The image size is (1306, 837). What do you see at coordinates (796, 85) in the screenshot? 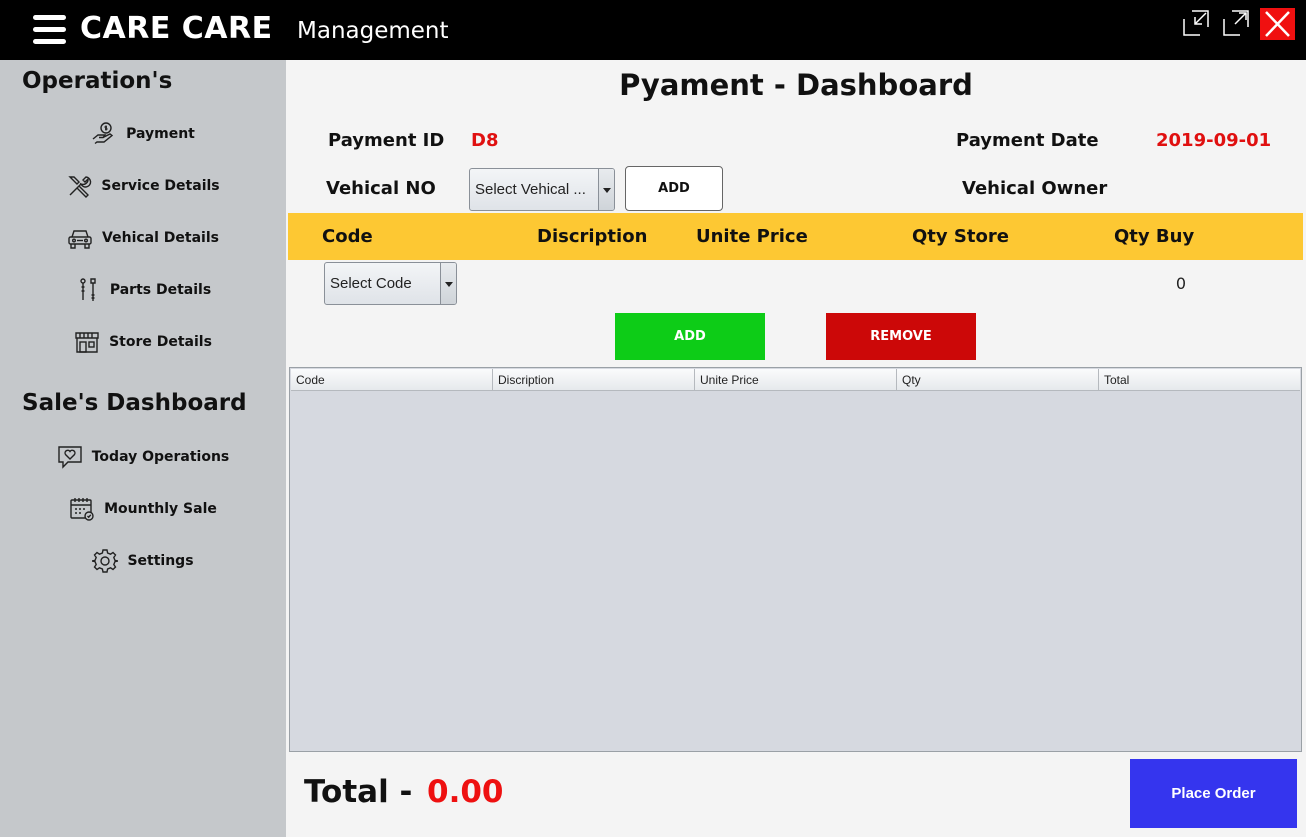
I see `page-title: Pyament - Dashboard` at bounding box center [796, 85].